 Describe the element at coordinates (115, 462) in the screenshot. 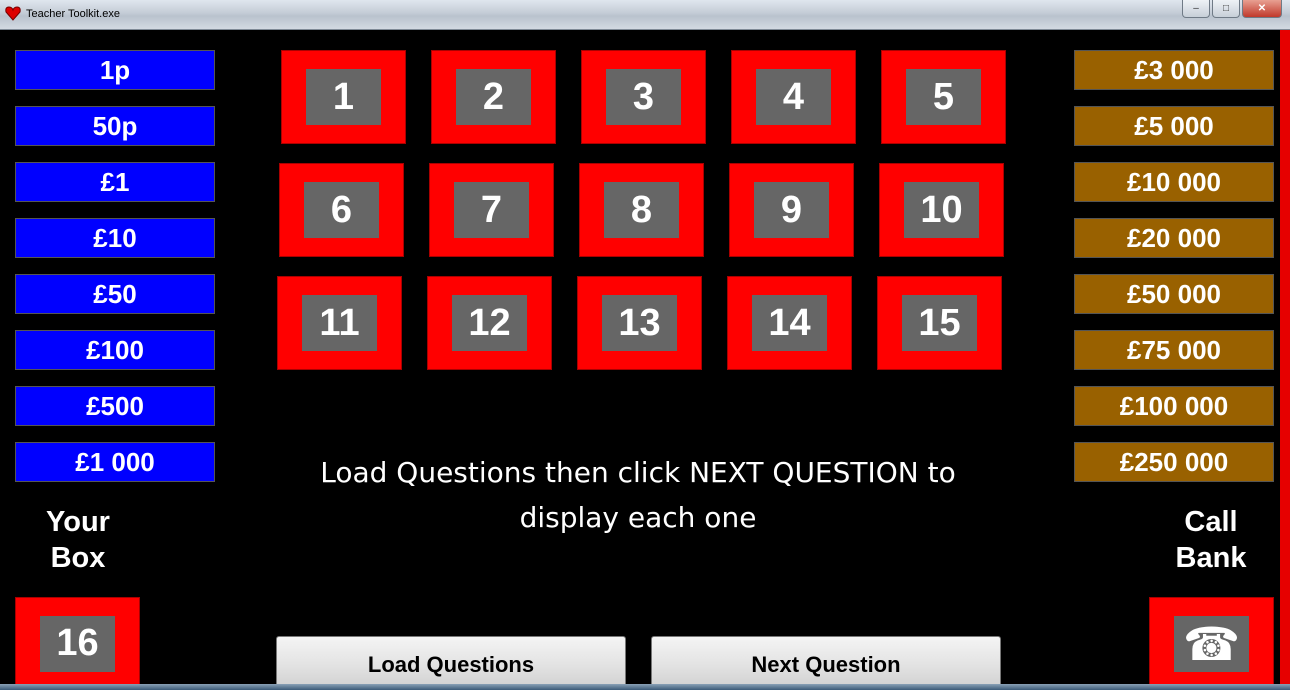

I see `amount-left: £1 000` at that location.